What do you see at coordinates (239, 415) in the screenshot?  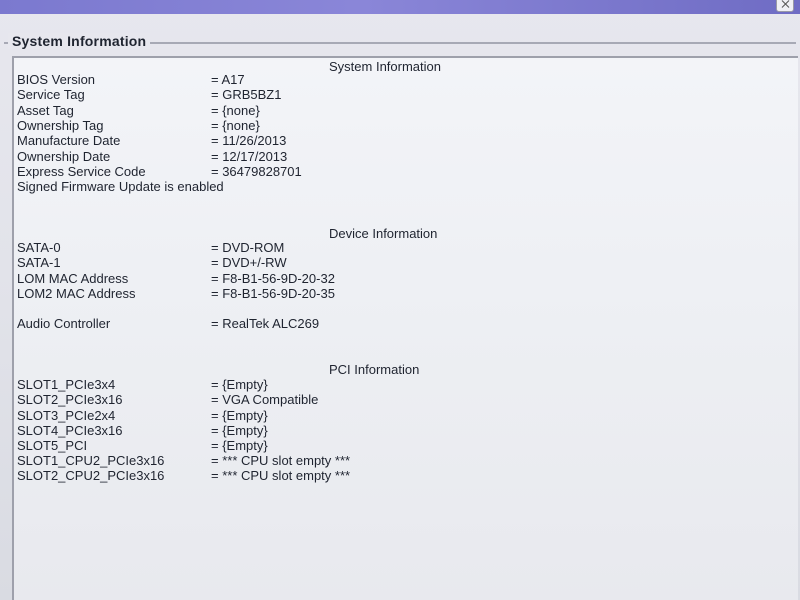 I see `value-slot3-pcie2x4: = {Empty}` at bounding box center [239, 415].